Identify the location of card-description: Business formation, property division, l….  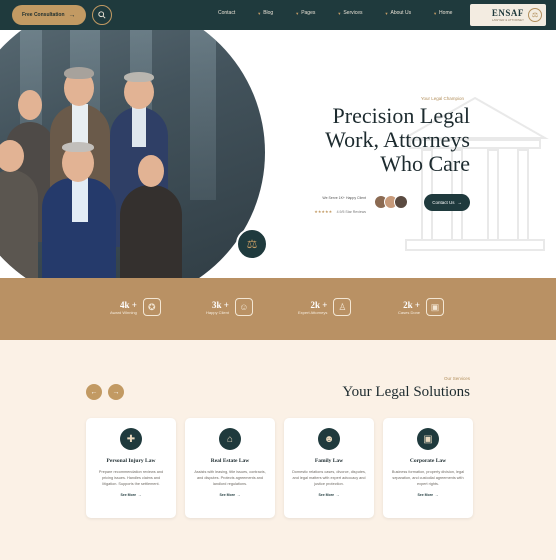
(428, 478).